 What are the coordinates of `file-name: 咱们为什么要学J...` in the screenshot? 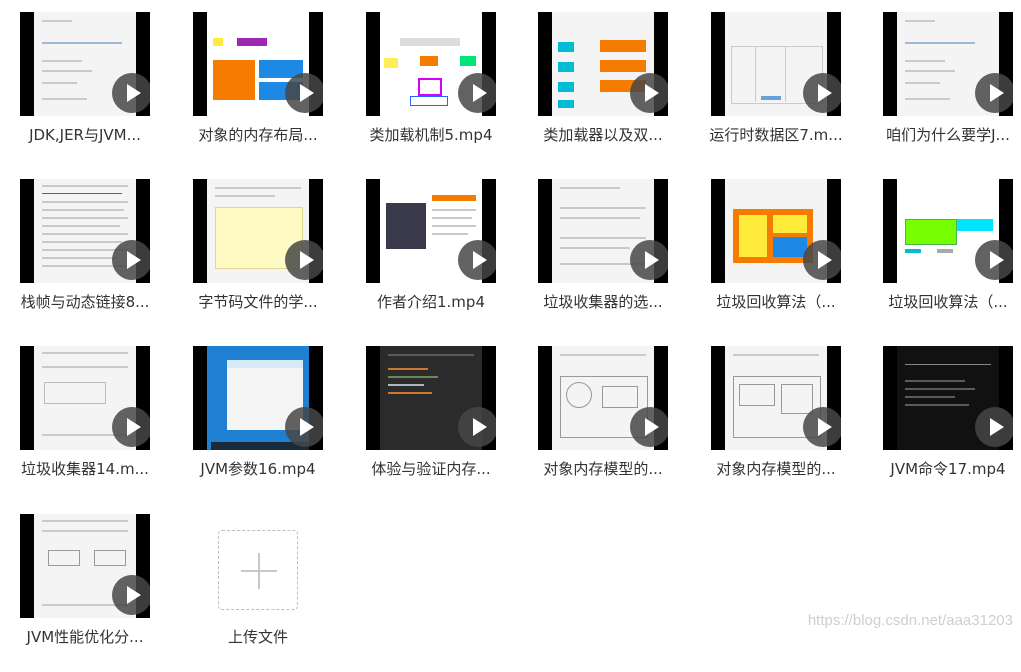 It's located at (947, 134).